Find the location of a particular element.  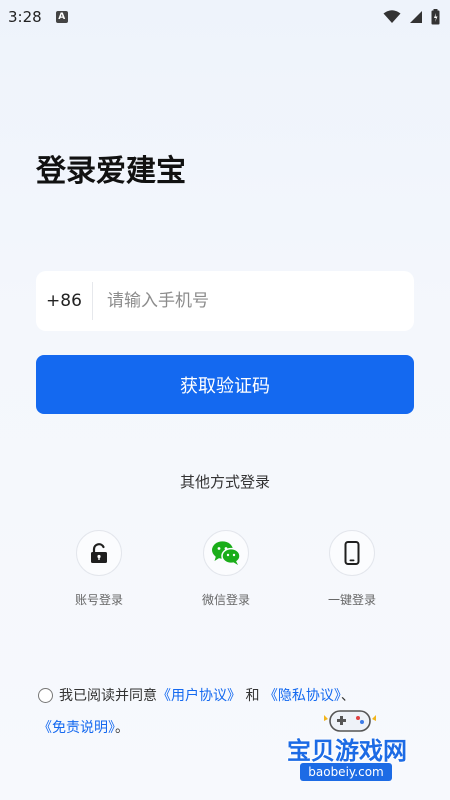

site-watermark: 宝贝游戏网 baobeiy.com is located at coordinates (352, 745).